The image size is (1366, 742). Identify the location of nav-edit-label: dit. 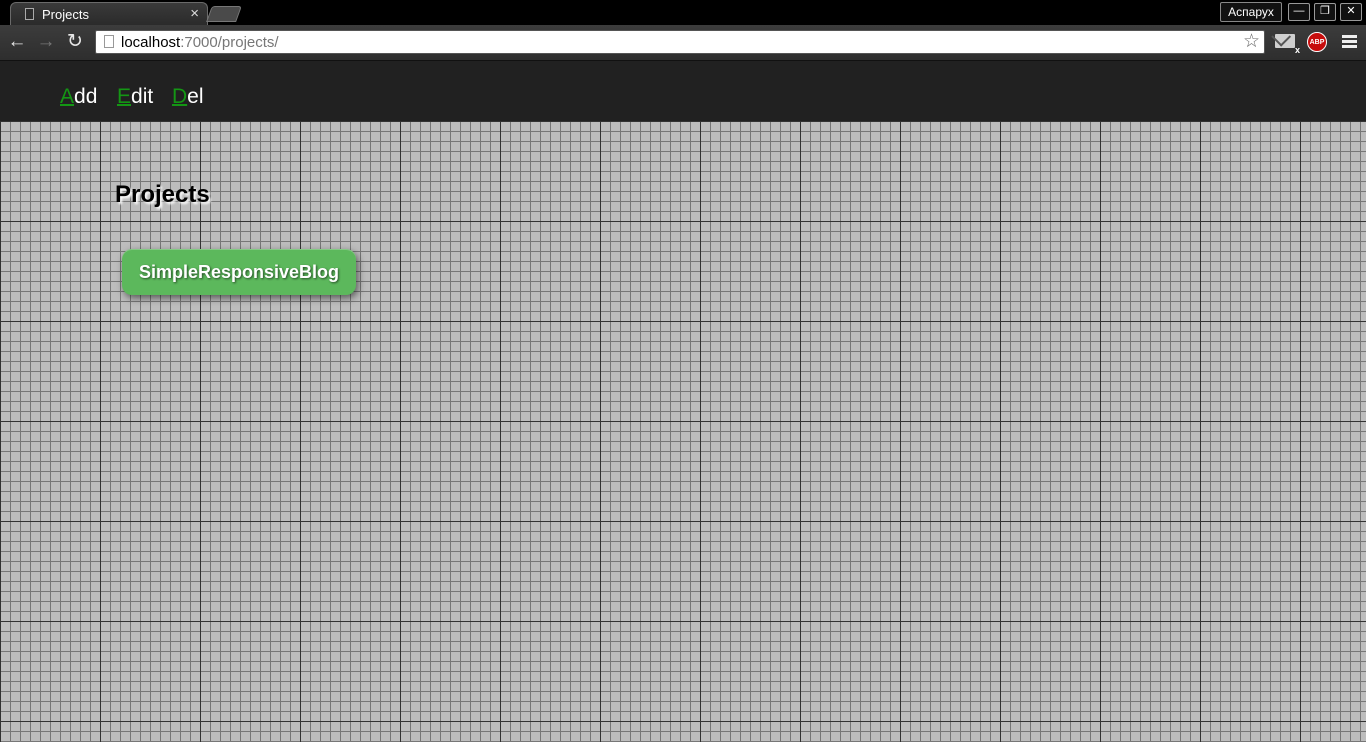
(142, 96).